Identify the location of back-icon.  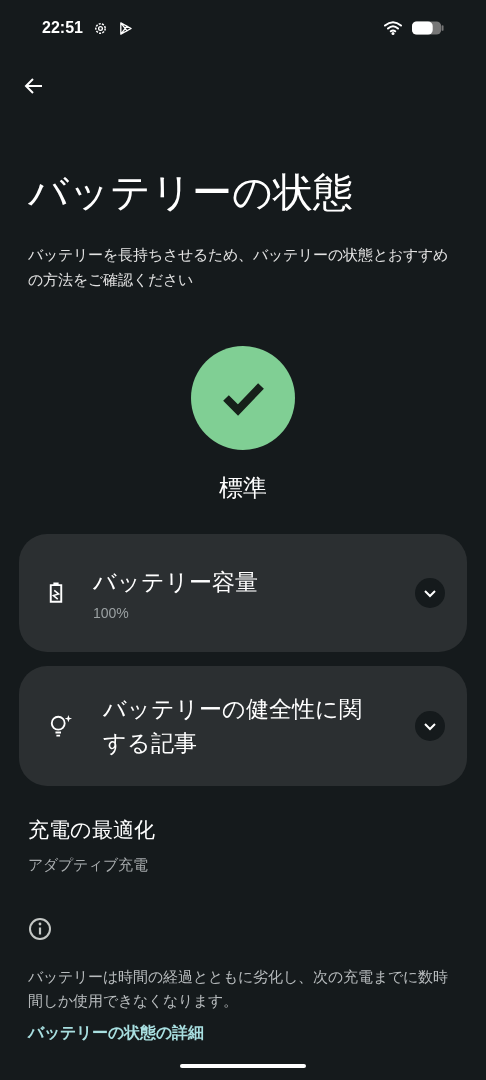
(34, 86).